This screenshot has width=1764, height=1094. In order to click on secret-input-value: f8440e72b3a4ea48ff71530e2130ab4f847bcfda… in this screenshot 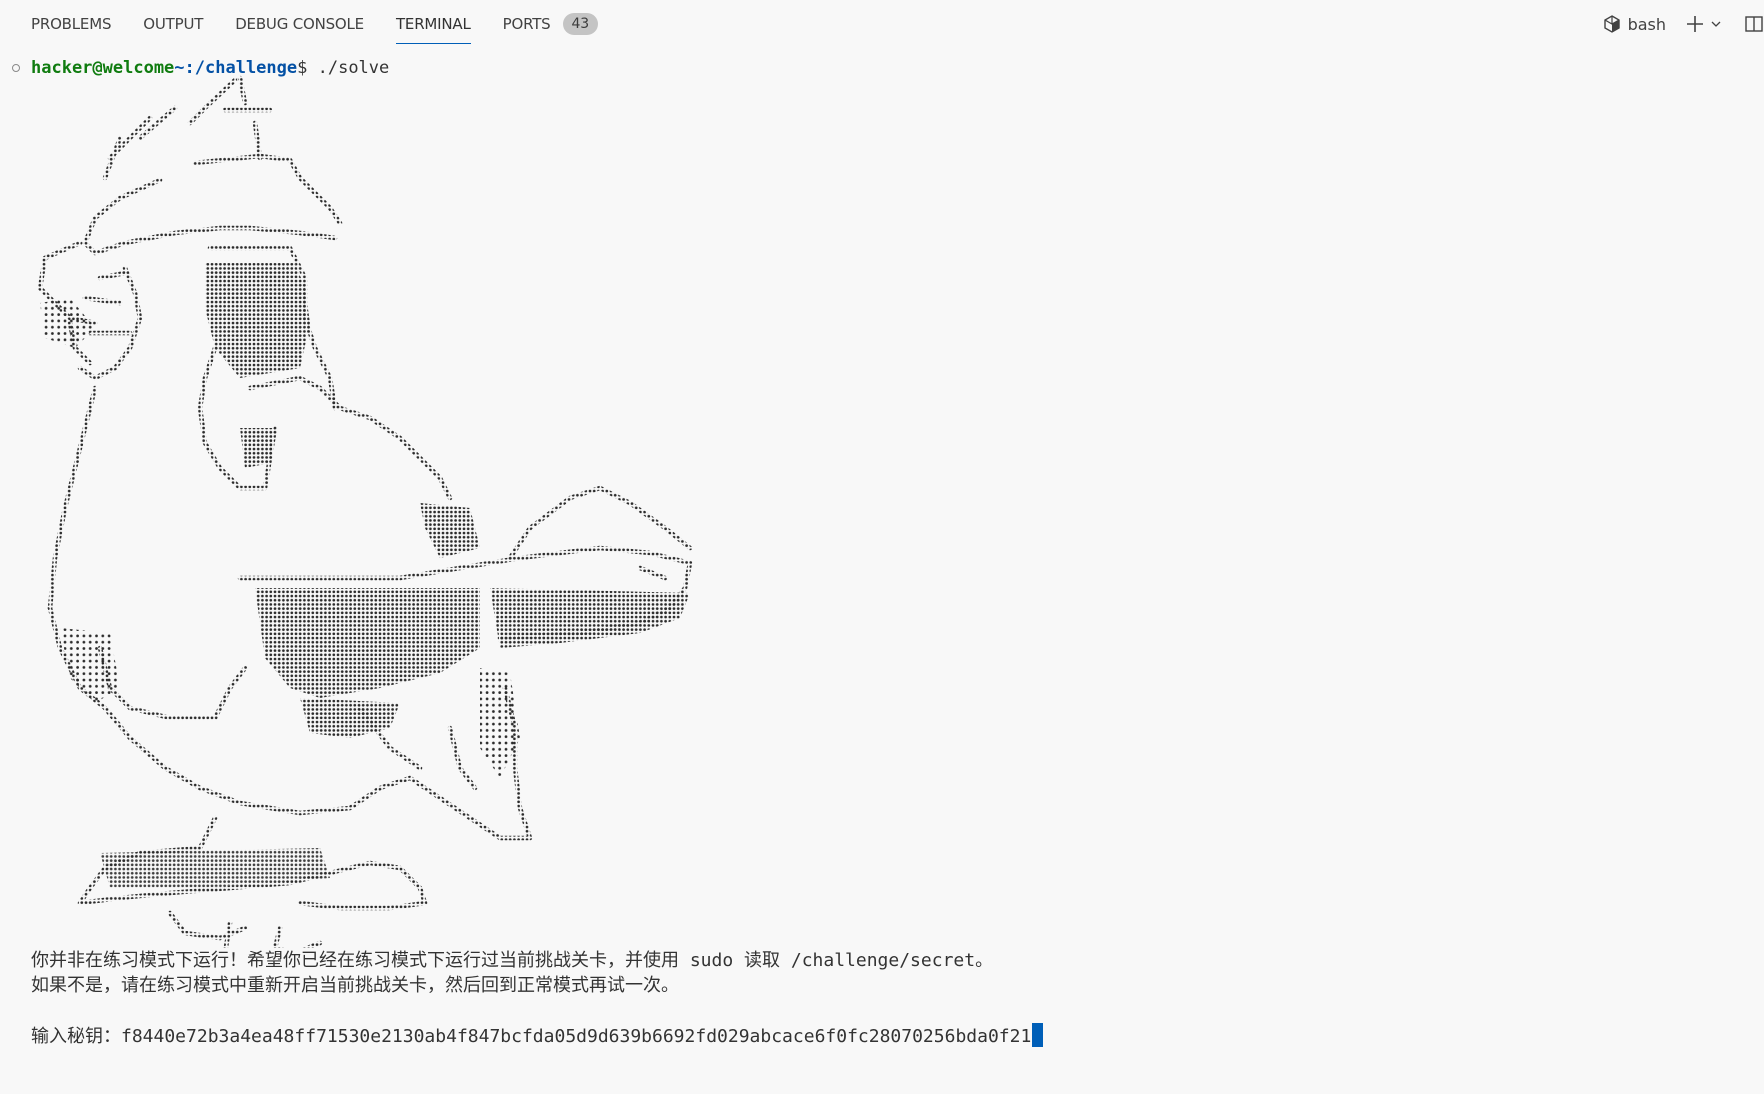, I will do `click(576, 1036)`.